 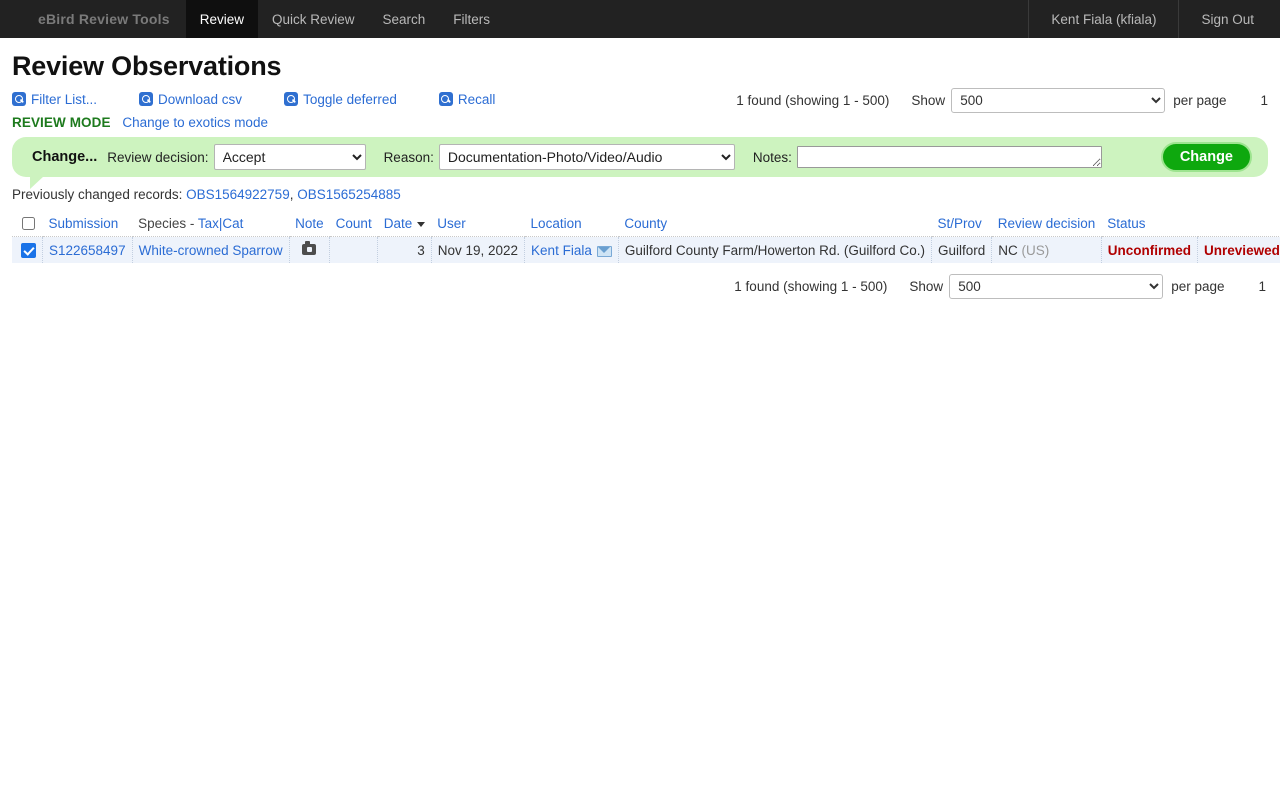 What do you see at coordinates (238, 194) in the screenshot?
I see `previously-changed-record-1: OBS1564922759` at bounding box center [238, 194].